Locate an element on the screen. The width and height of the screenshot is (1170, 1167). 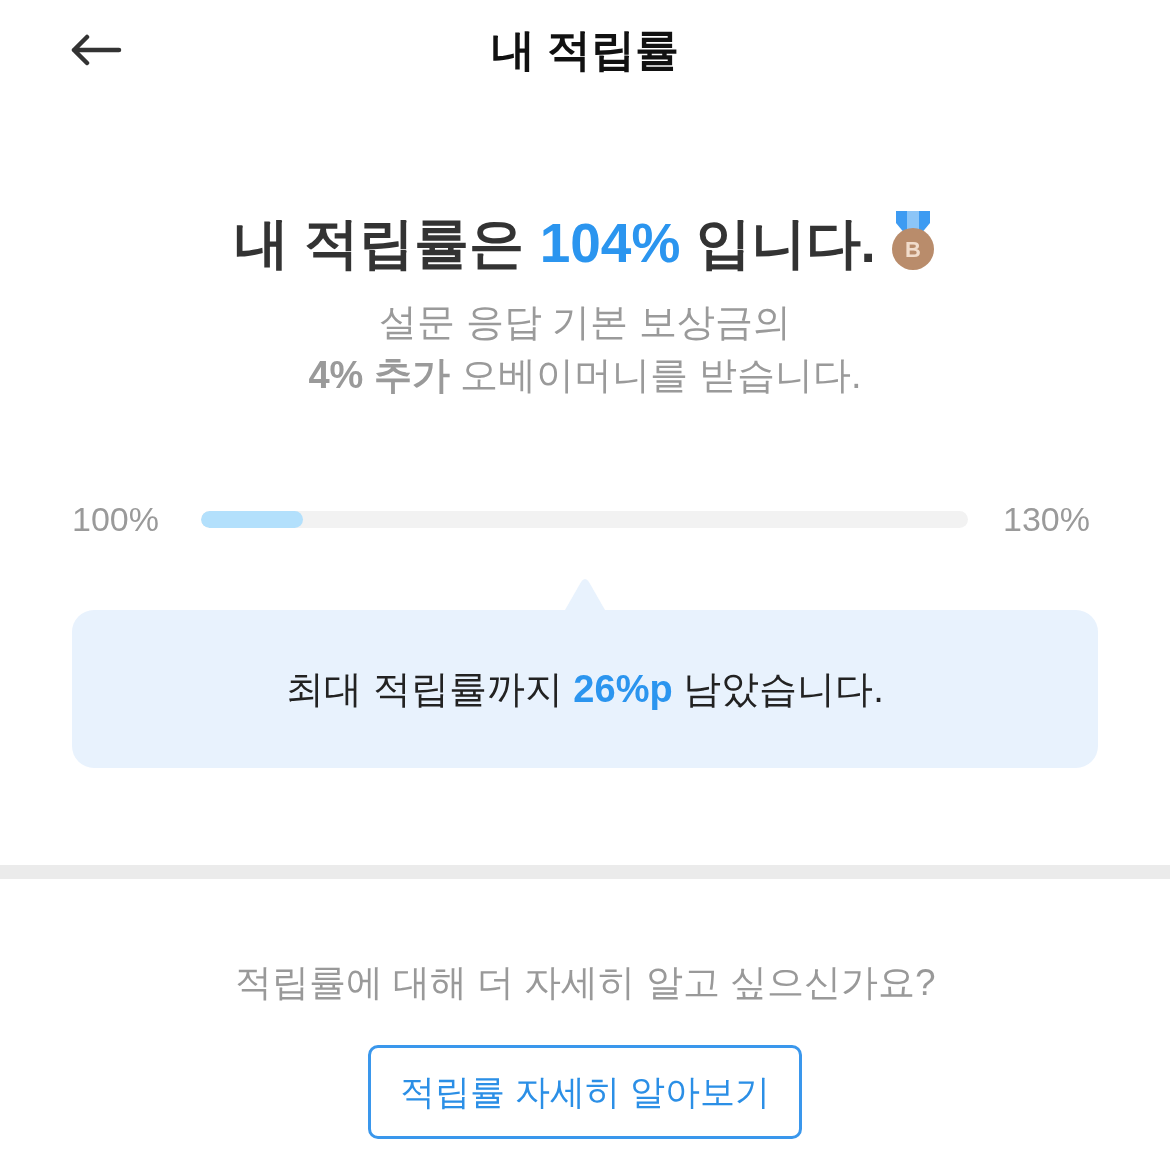
min-rate-label: 100% is located at coordinates (115, 519).